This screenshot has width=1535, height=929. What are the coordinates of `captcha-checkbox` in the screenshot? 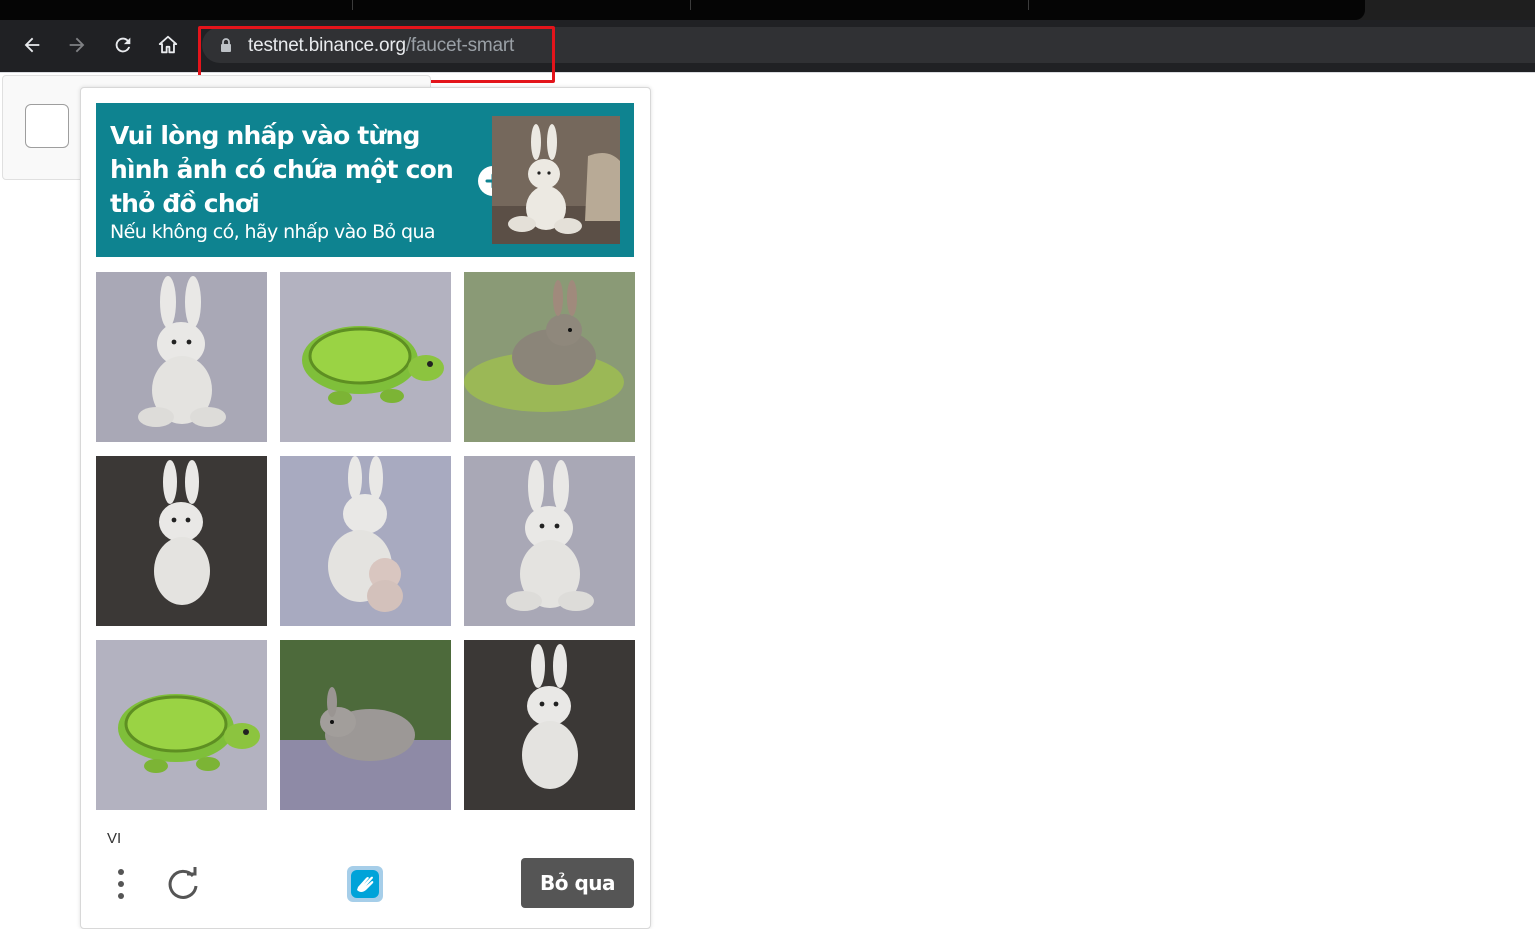 It's located at (47, 126).